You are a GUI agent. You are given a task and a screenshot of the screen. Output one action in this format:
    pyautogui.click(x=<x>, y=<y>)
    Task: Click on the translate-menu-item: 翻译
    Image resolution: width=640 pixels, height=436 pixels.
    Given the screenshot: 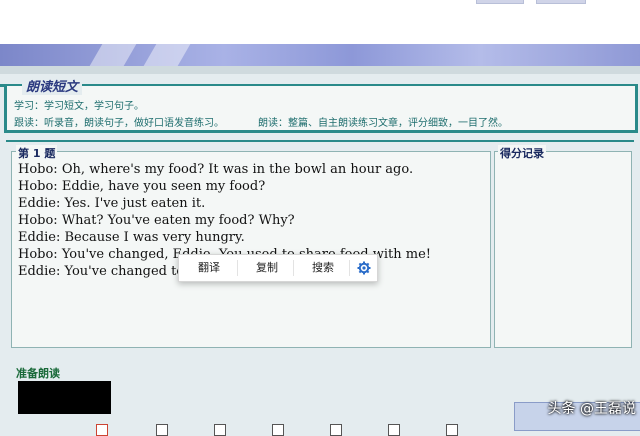 What is the action you would take?
    pyautogui.click(x=209, y=268)
    